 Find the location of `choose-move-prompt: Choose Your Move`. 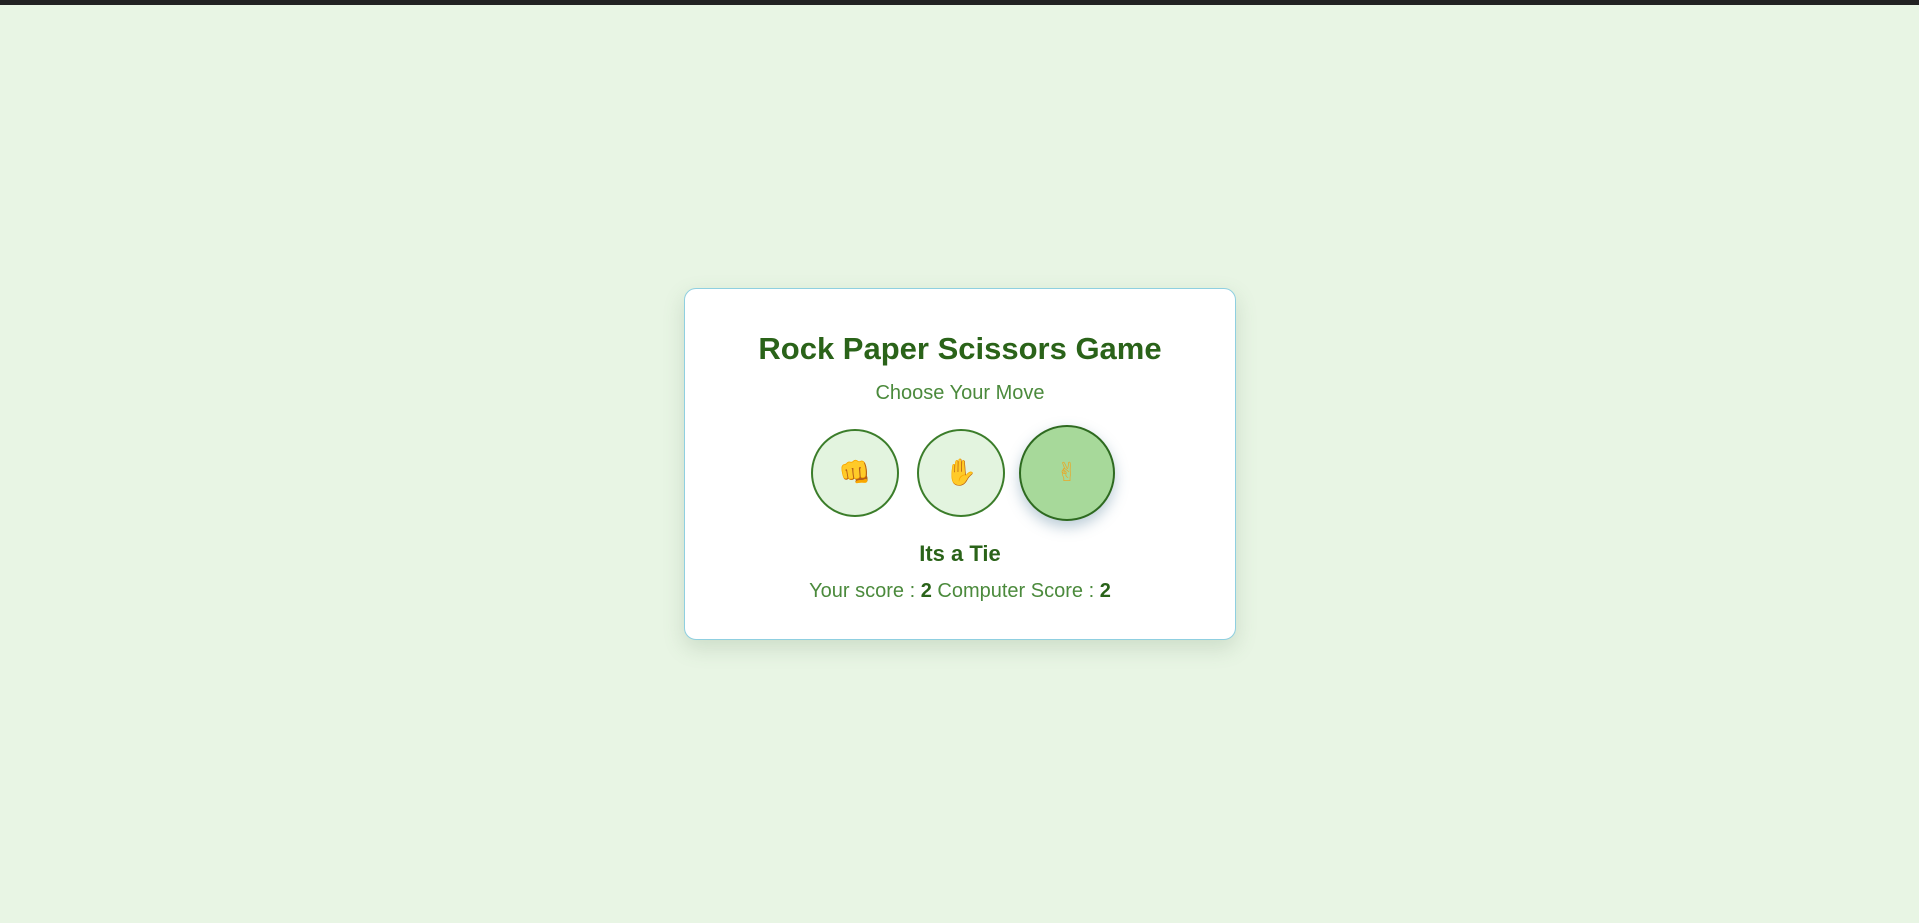

choose-move-prompt: Choose Your Move is located at coordinates (960, 393).